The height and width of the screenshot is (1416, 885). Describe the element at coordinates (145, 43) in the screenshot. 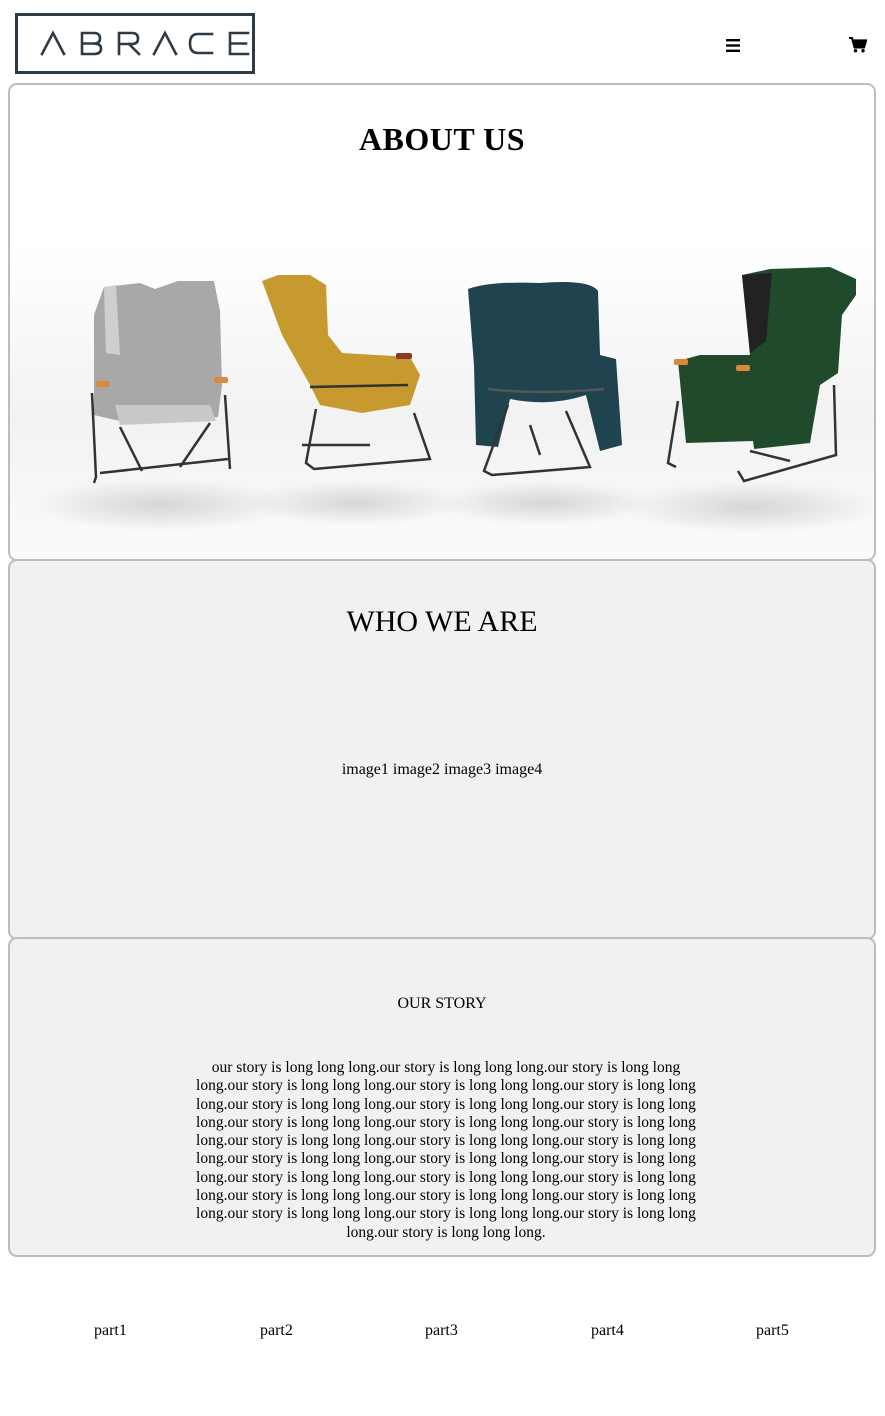

I see `abrace-logo-mark` at that location.